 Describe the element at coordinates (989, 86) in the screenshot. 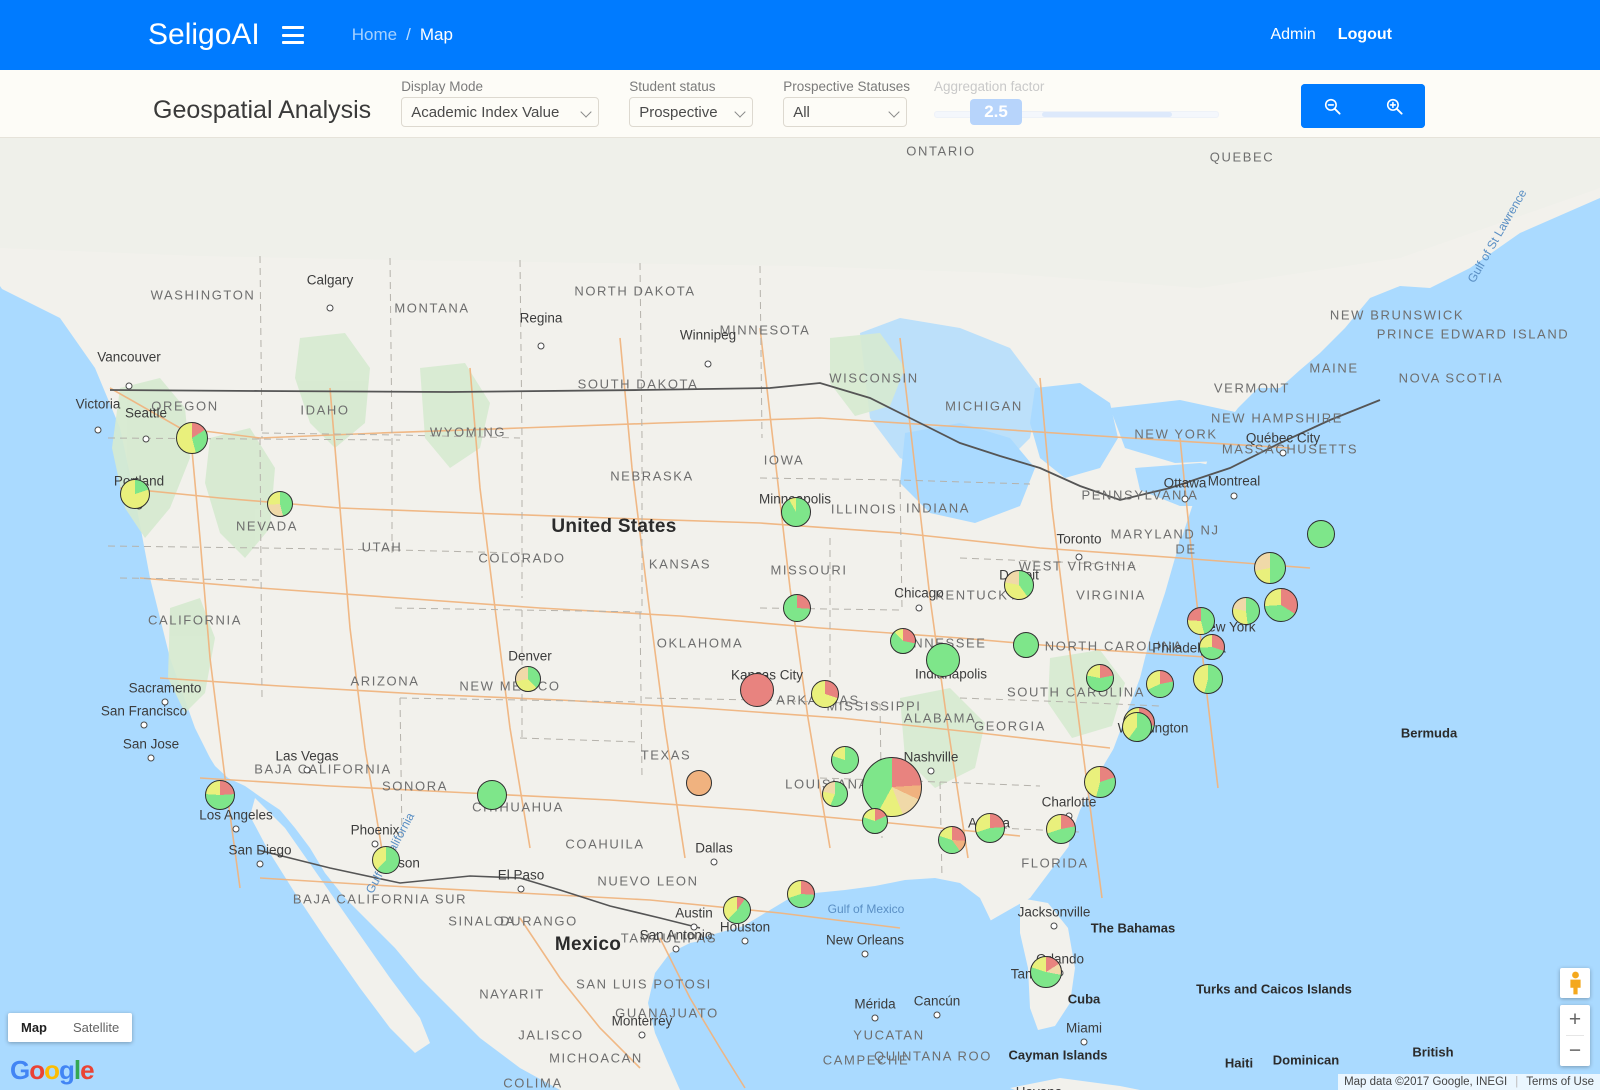

I see `aggregation-factor-label: Aggregation factor` at that location.